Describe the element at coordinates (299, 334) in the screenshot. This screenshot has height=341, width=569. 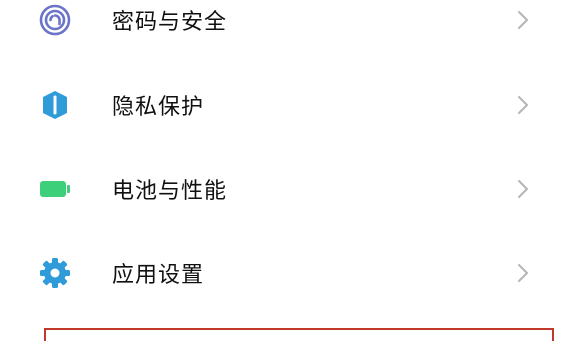
I see `highlight-box` at that location.